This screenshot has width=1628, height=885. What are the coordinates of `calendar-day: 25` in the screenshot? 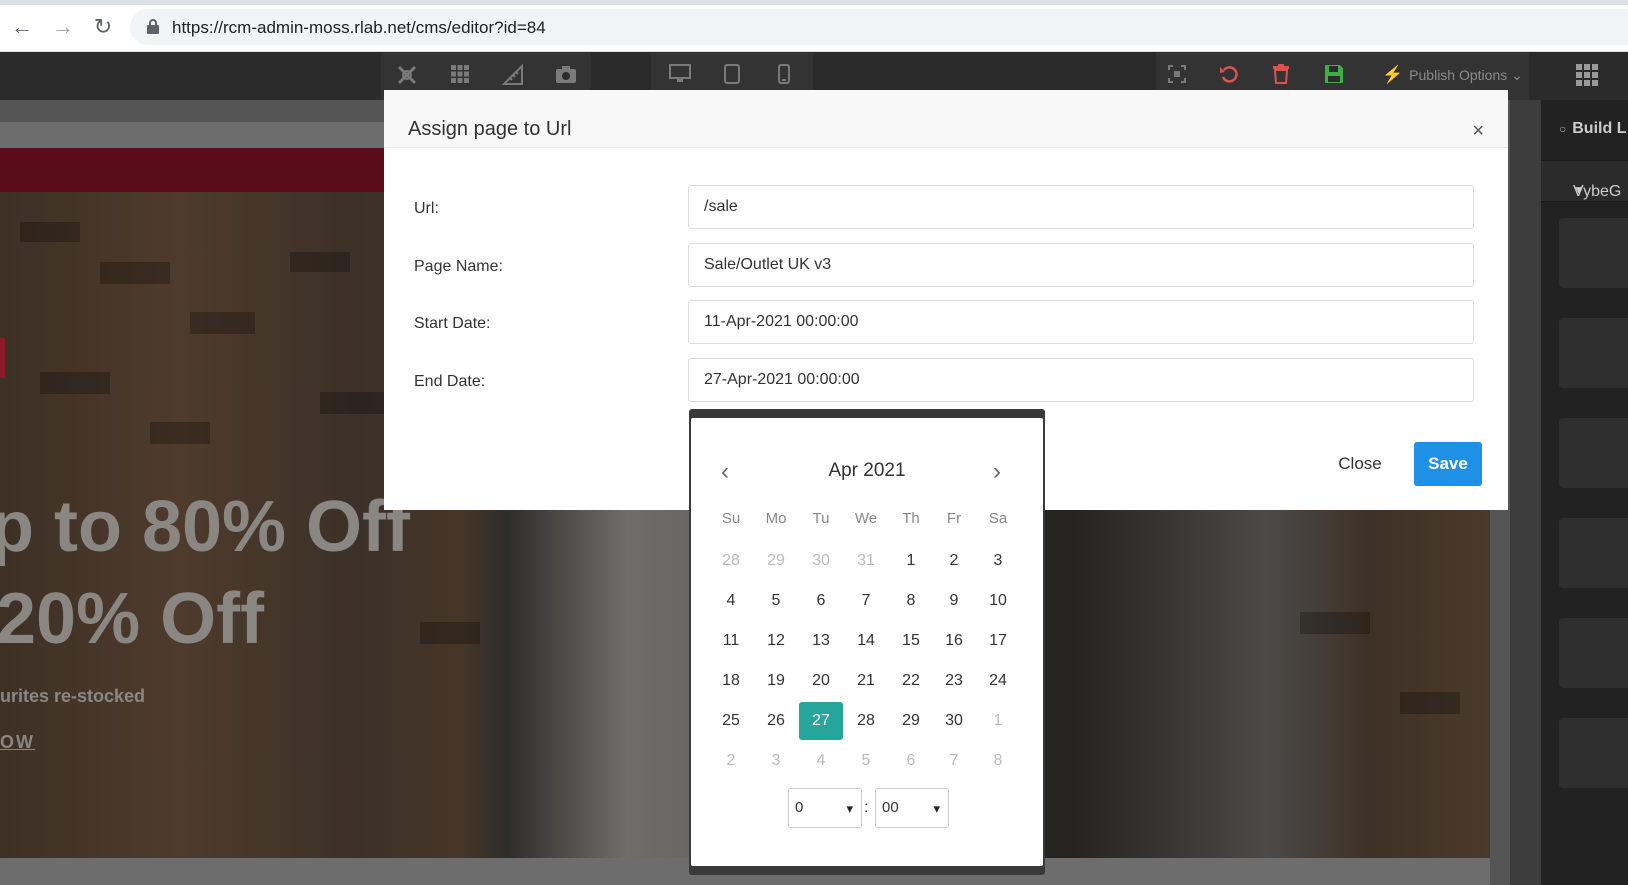 It's located at (731, 721).